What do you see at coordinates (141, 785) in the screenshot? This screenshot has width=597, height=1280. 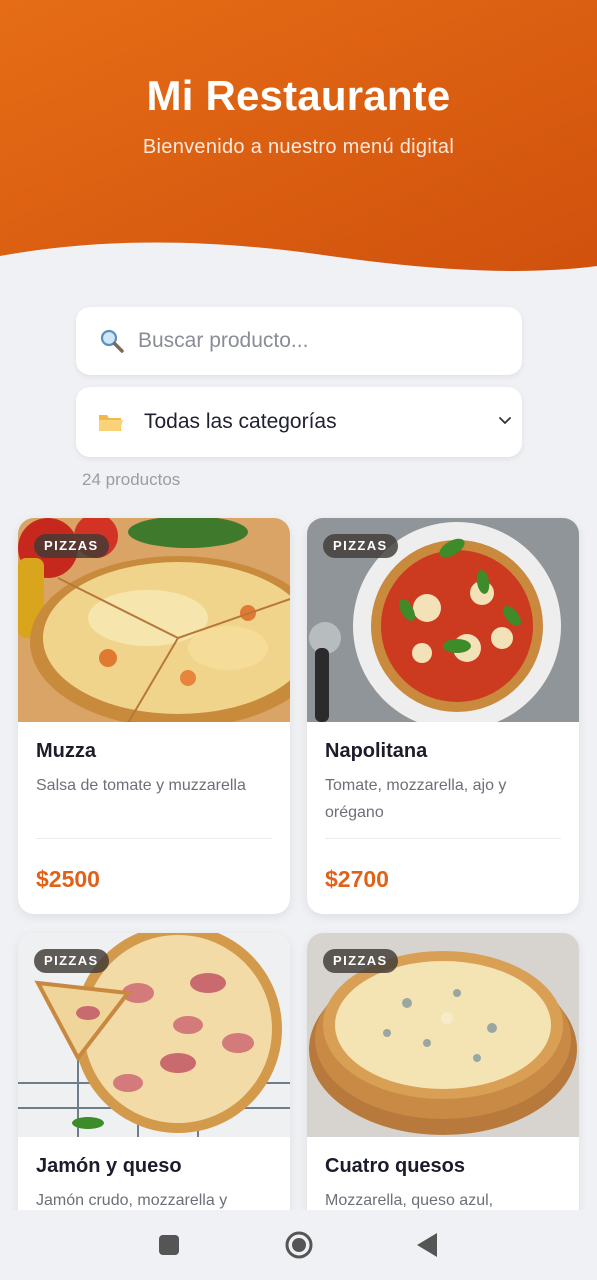 I see `product-description: Salsa de tomate y muzzarella` at bounding box center [141, 785].